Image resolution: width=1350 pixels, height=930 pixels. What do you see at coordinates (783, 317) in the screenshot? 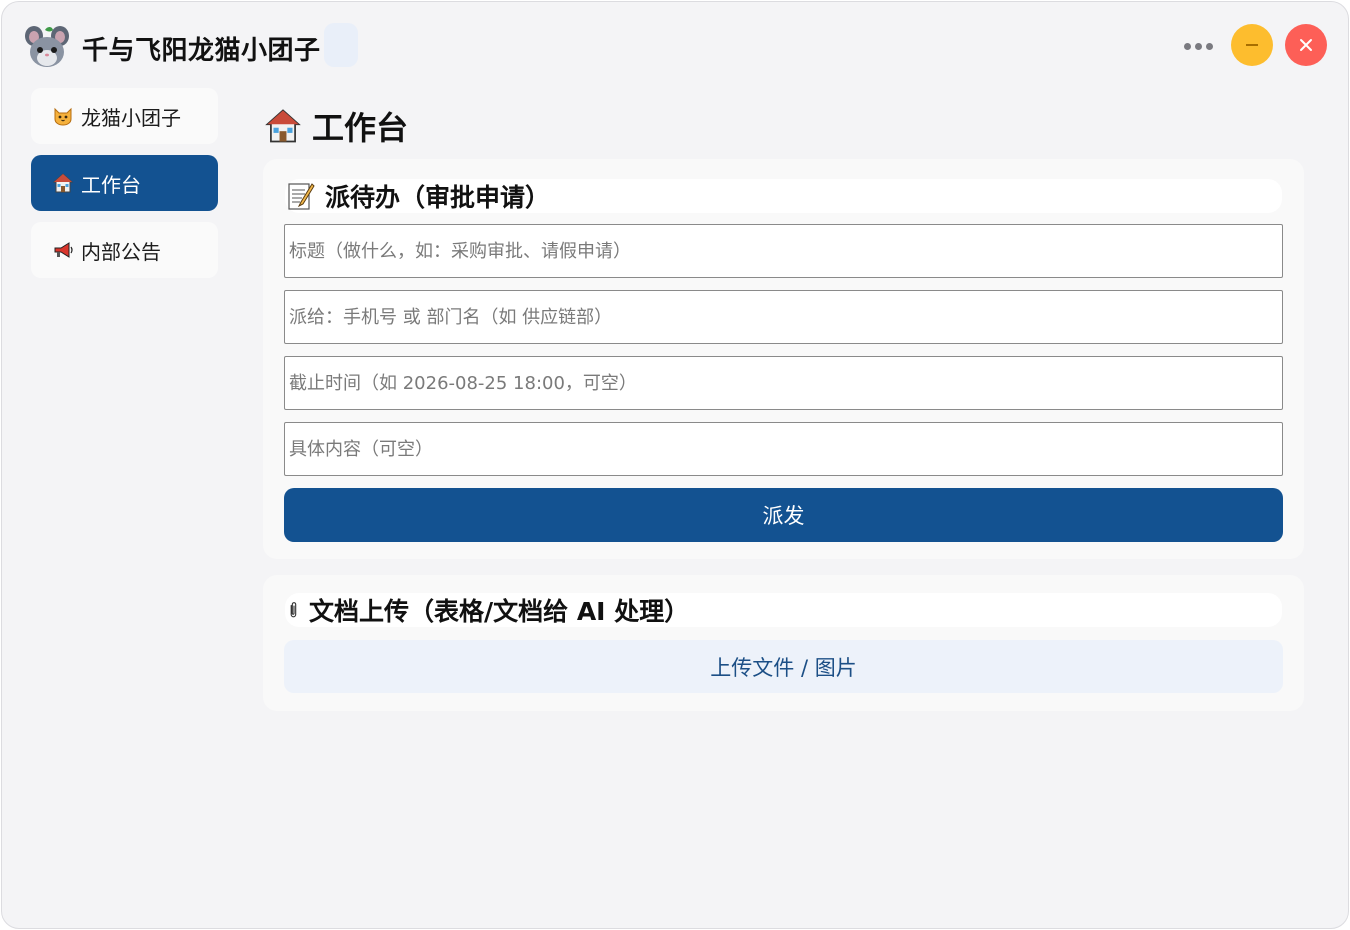
I see `assignee-input` at bounding box center [783, 317].